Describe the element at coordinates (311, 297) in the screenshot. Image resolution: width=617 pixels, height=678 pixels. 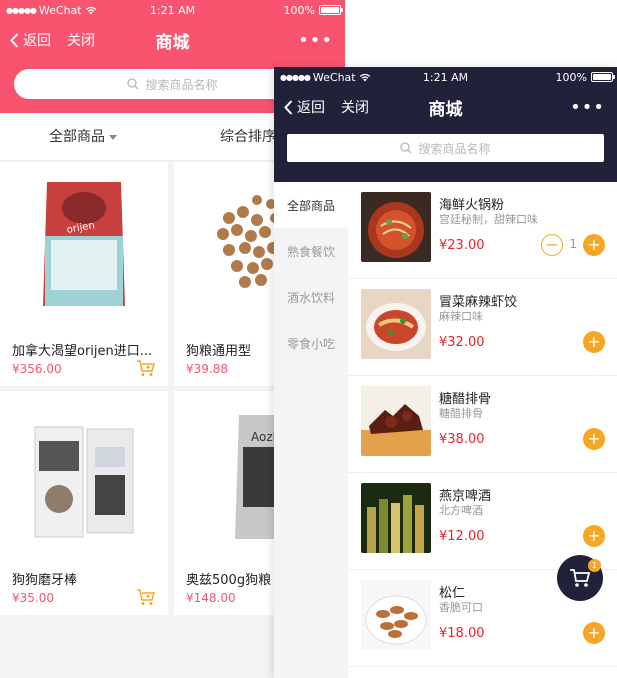
I see `category-drinks: 酒水饮料` at that location.